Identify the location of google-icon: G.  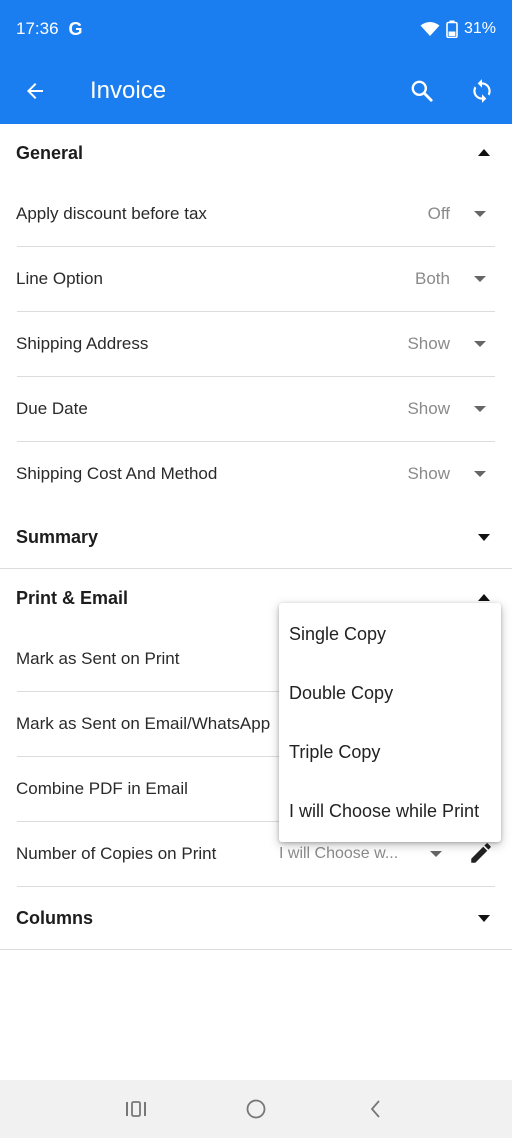
(75, 28).